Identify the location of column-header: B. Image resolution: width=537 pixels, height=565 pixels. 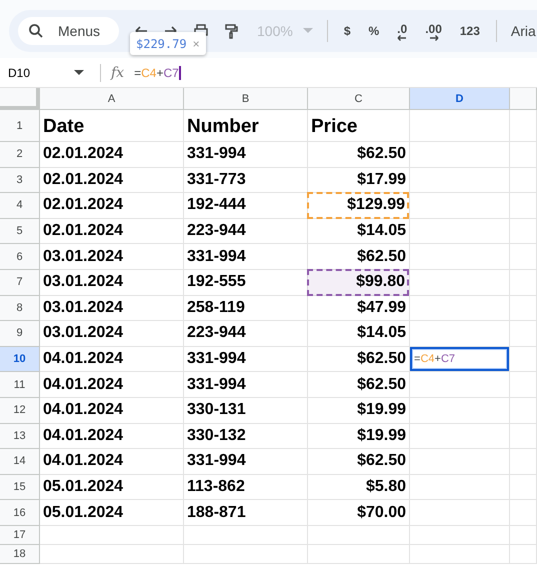
(246, 99).